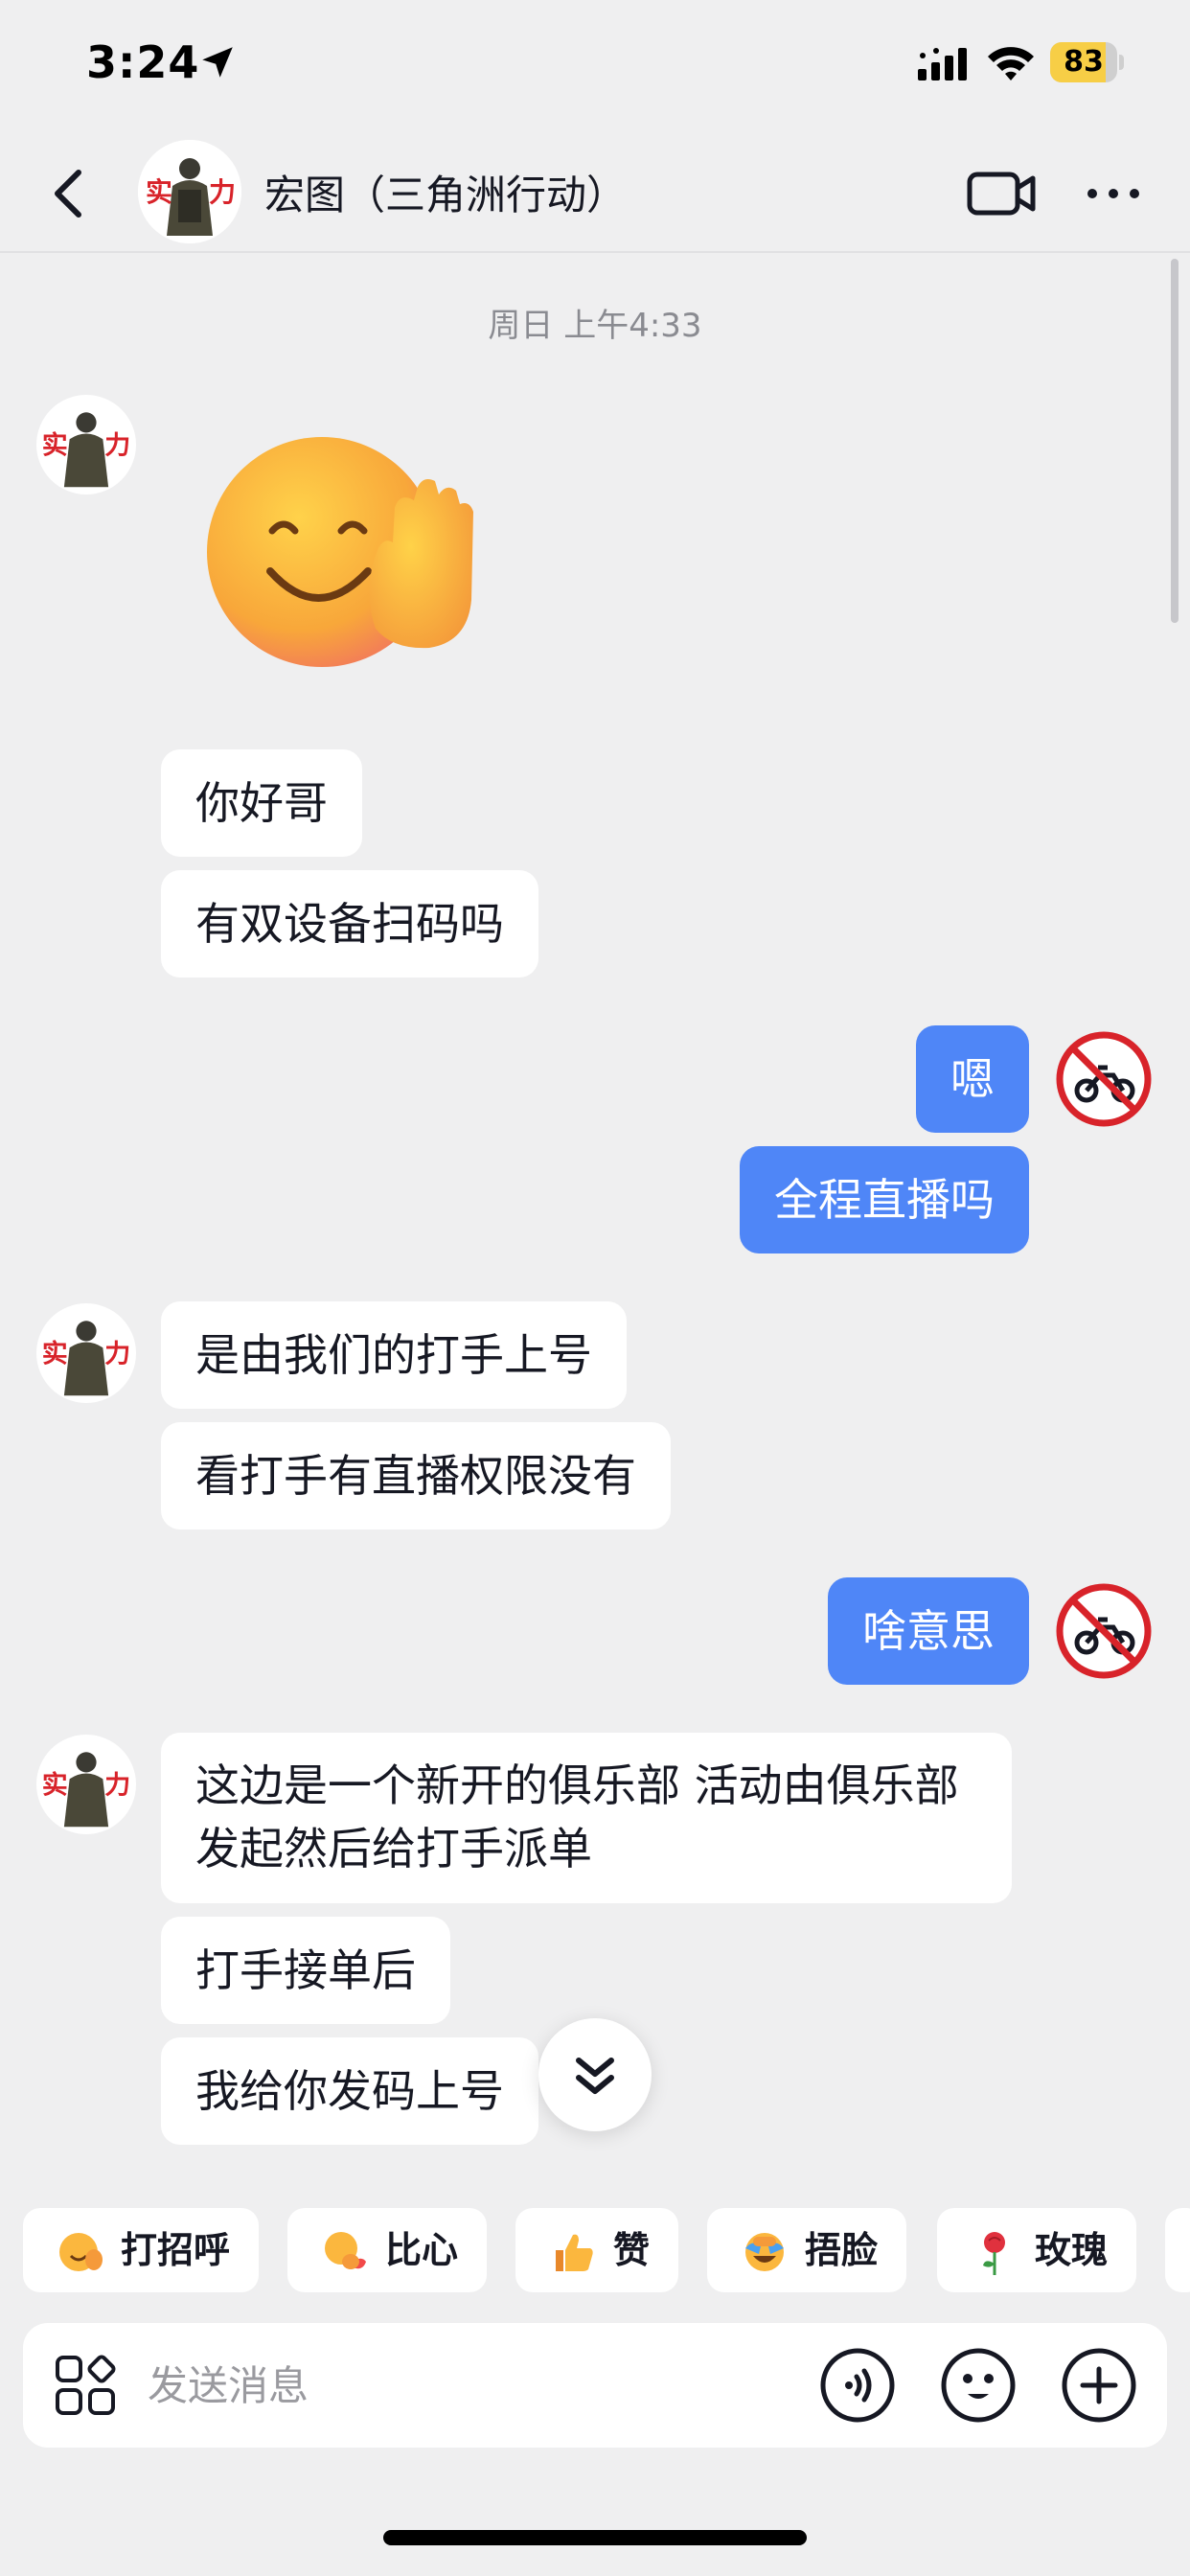 The height and width of the screenshot is (2576, 1190). What do you see at coordinates (394, 1355) in the screenshot?
I see `message-bubble-in: 是由我们的打手上号` at bounding box center [394, 1355].